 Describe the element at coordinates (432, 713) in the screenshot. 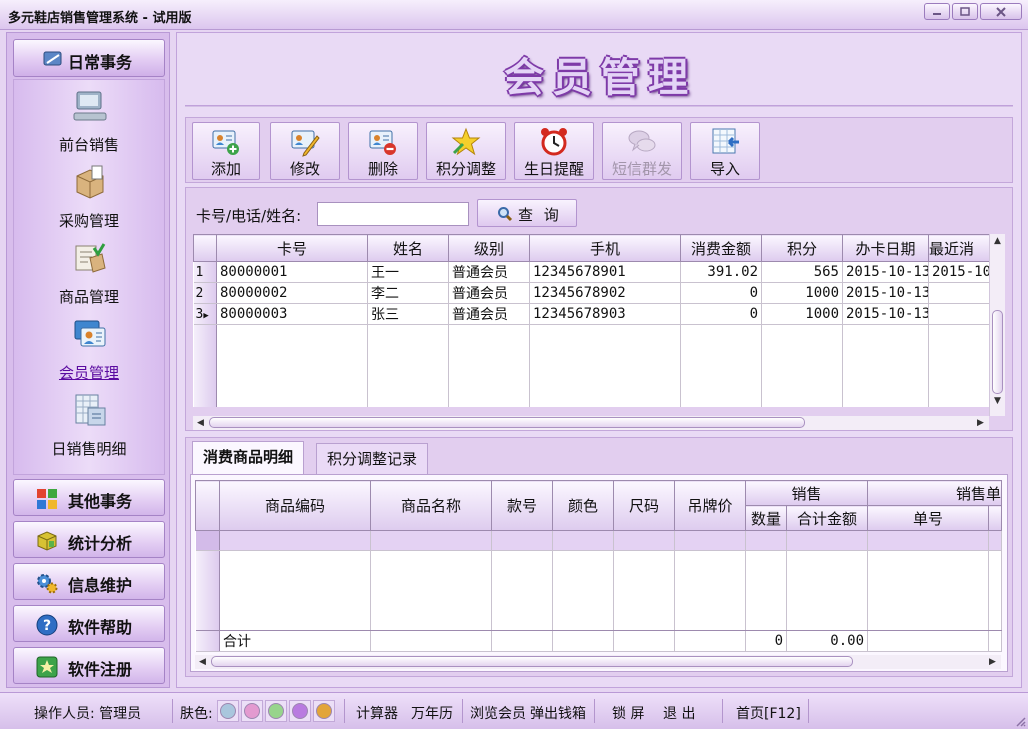

I see `calendar-link: 万年历` at that location.